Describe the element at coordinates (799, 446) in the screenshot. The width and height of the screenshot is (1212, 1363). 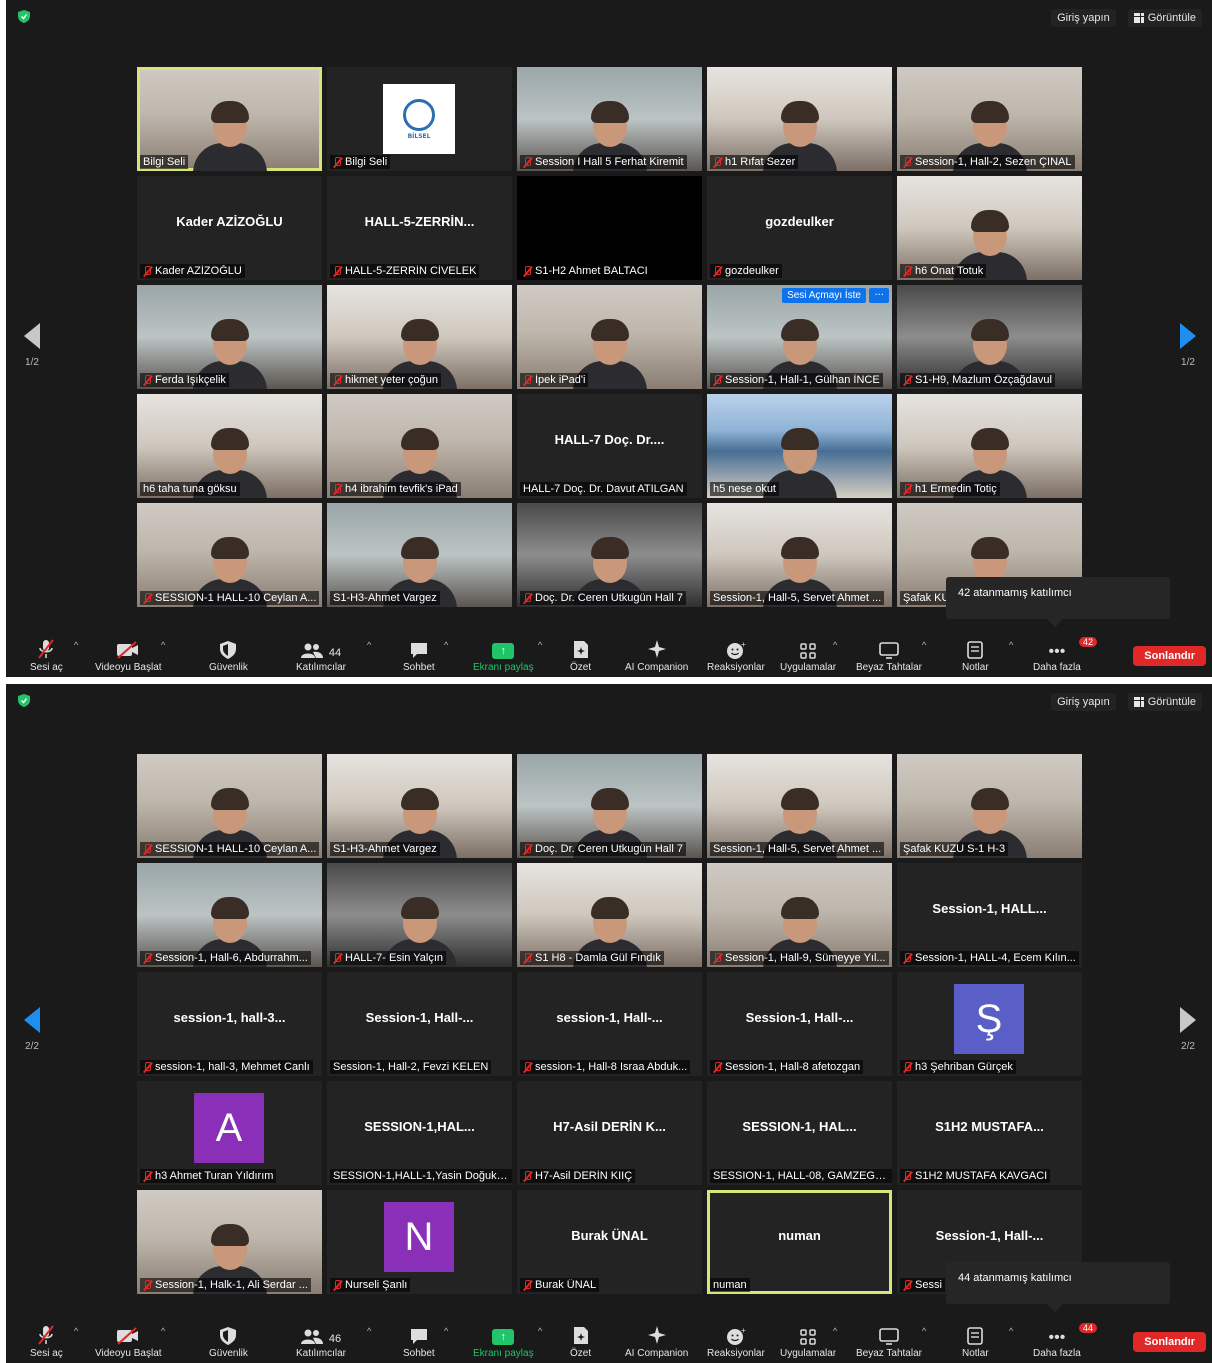
I see `participant-tile: h5 nese okut` at that location.